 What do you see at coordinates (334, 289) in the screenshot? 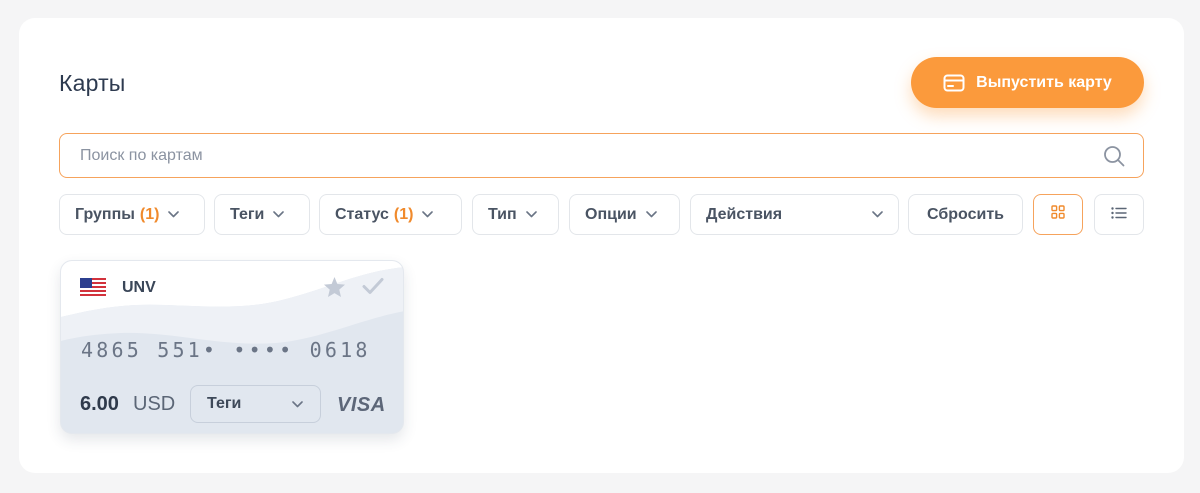
I see `star-icon` at bounding box center [334, 289].